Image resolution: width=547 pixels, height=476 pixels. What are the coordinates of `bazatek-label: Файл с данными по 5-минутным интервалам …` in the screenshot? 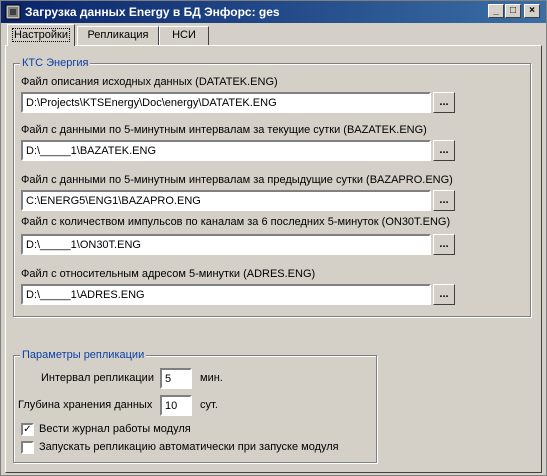 It's located at (224, 130).